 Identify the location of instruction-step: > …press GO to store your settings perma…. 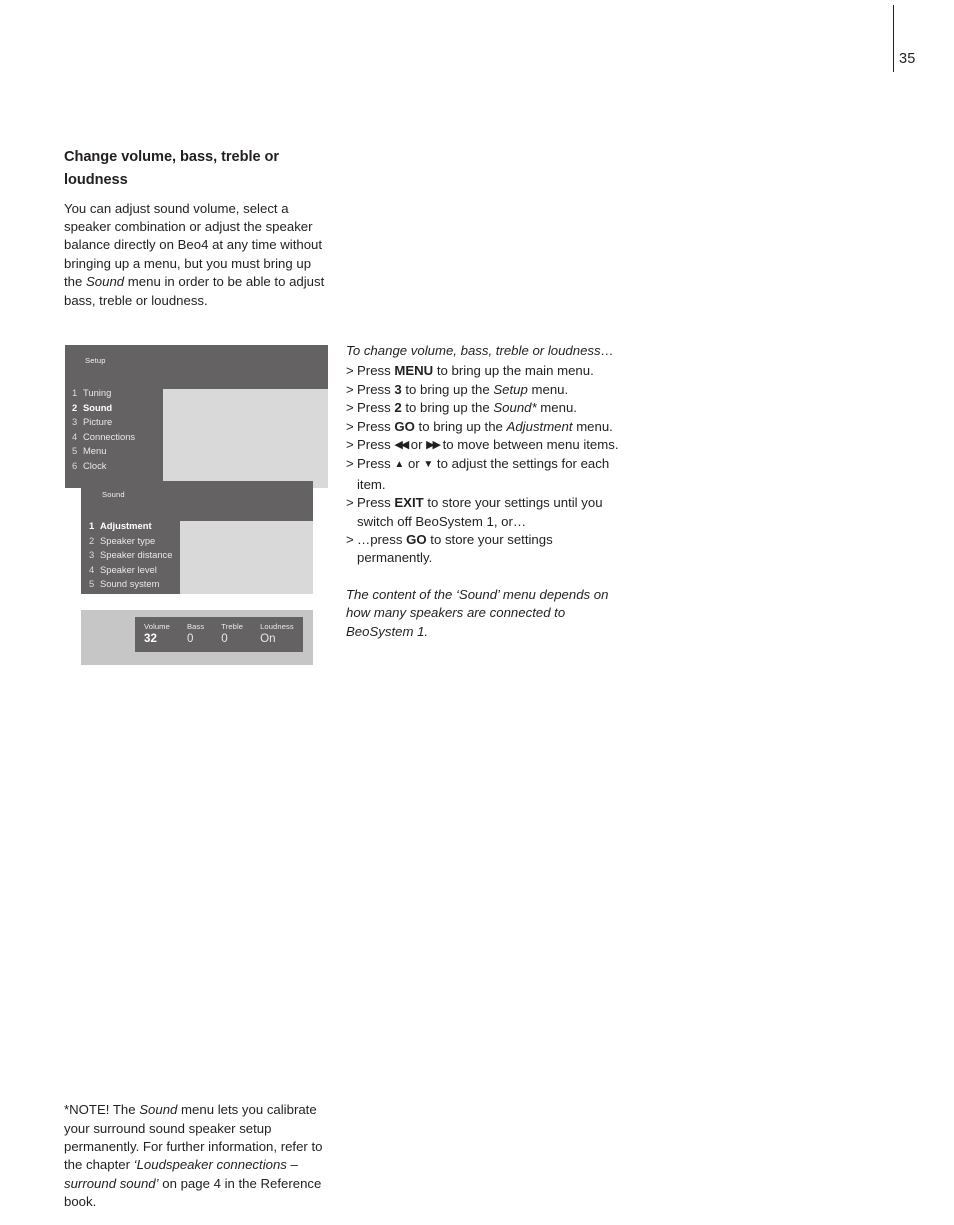
(485, 549).